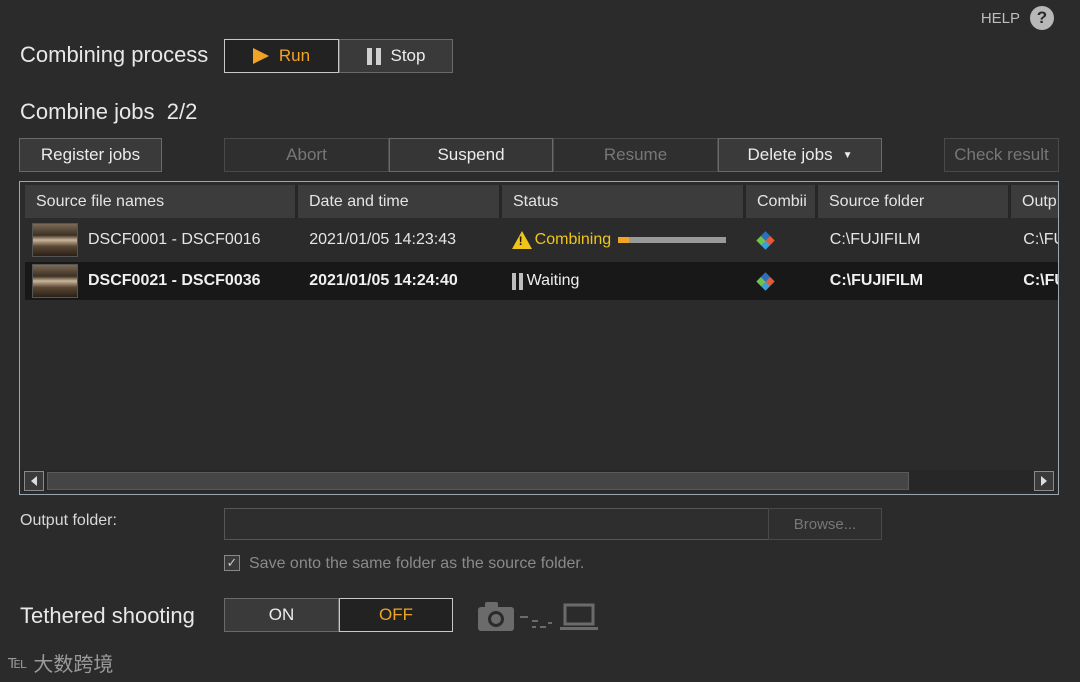  What do you see at coordinates (521, 240) in the screenshot?
I see `warning-icon` at bounding box center [521, 240].